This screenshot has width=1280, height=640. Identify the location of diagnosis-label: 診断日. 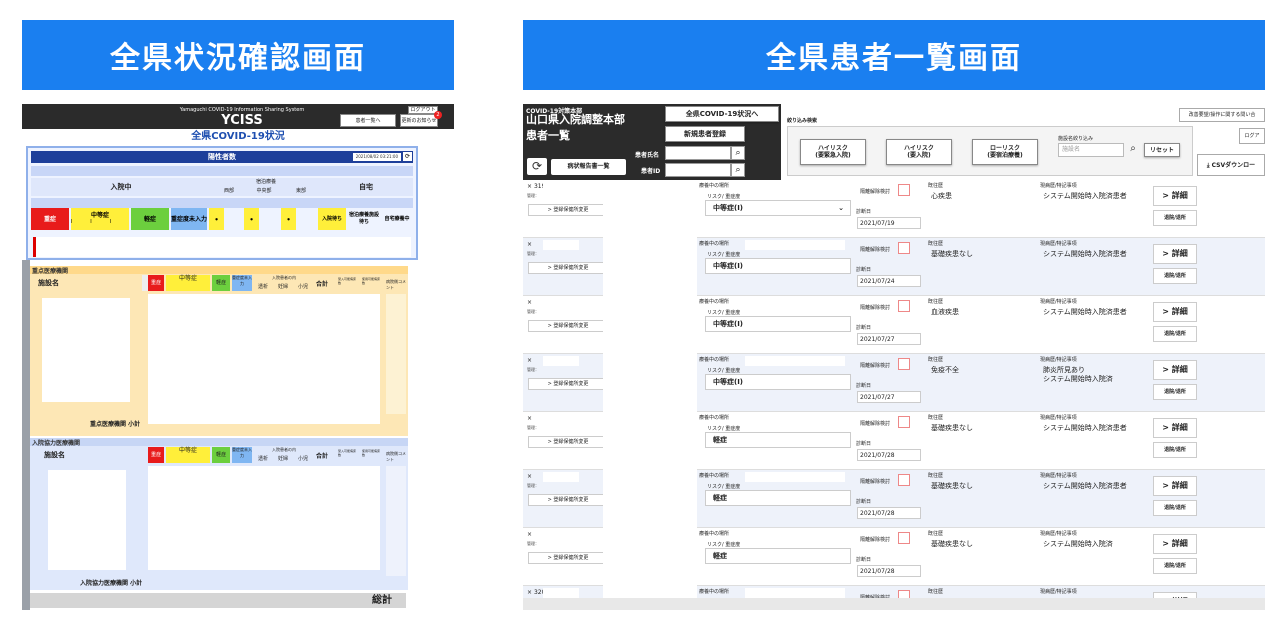
(864, 328).